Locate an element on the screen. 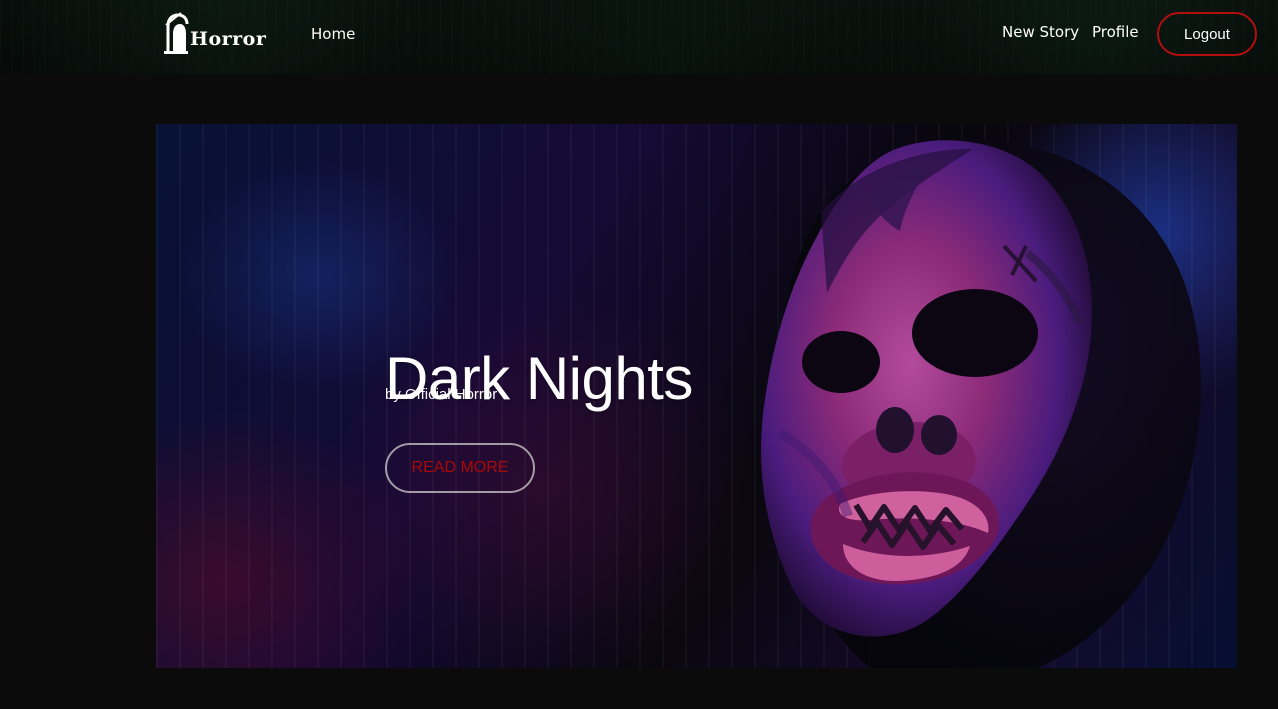 The image size is (1278, 709). brand-logo: Horror is located at coordinates (224, 34).